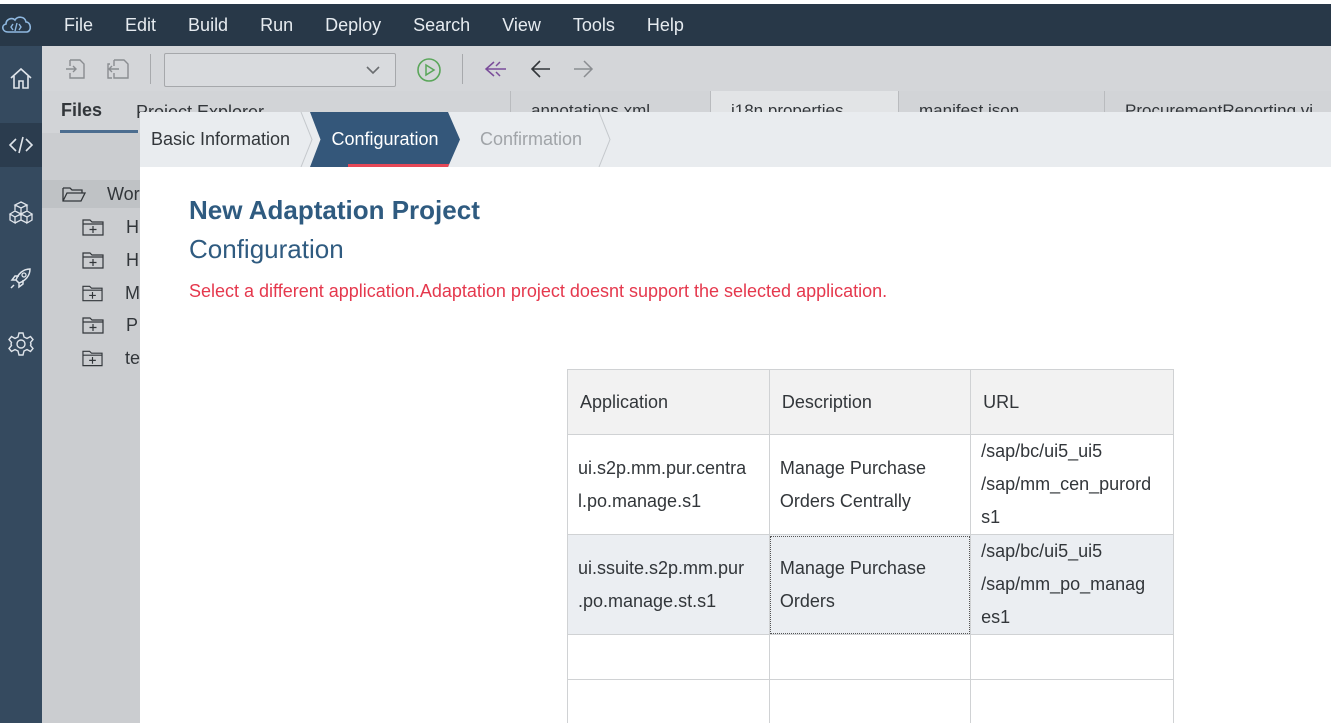  What do you see at coordinates (662, 467) in the screenshot?
I see `cell-line: ui.s2p.mm.pur.centra` at bounding box center [662, 467].